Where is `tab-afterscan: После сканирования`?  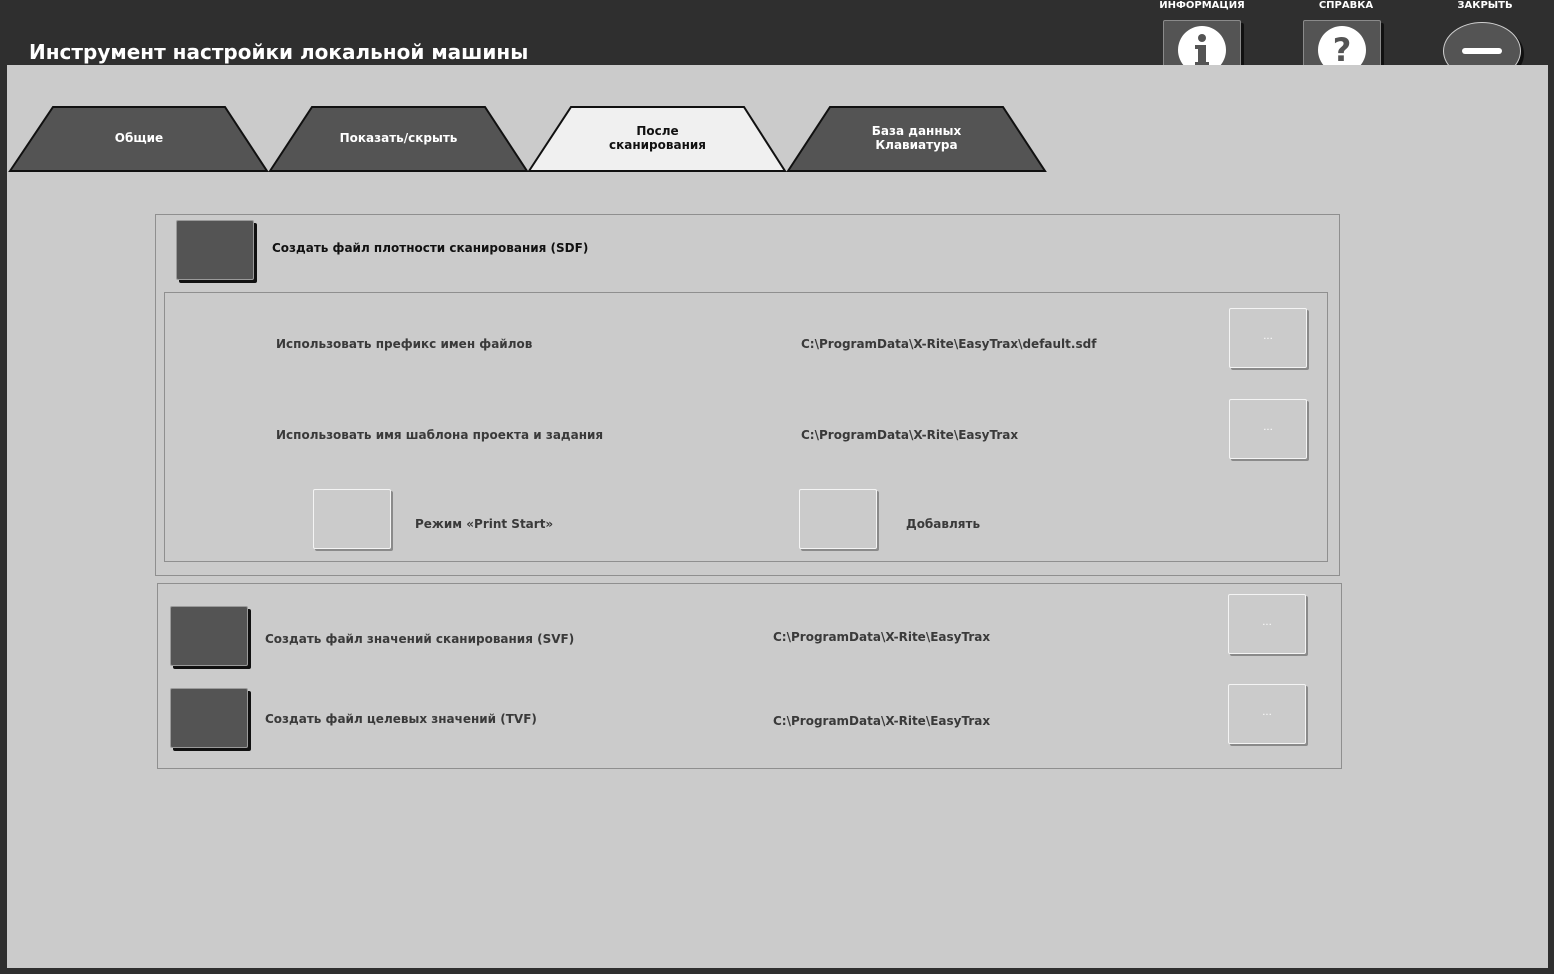 tab-afterscan: После сканирования is located at coordinates (657, 138).